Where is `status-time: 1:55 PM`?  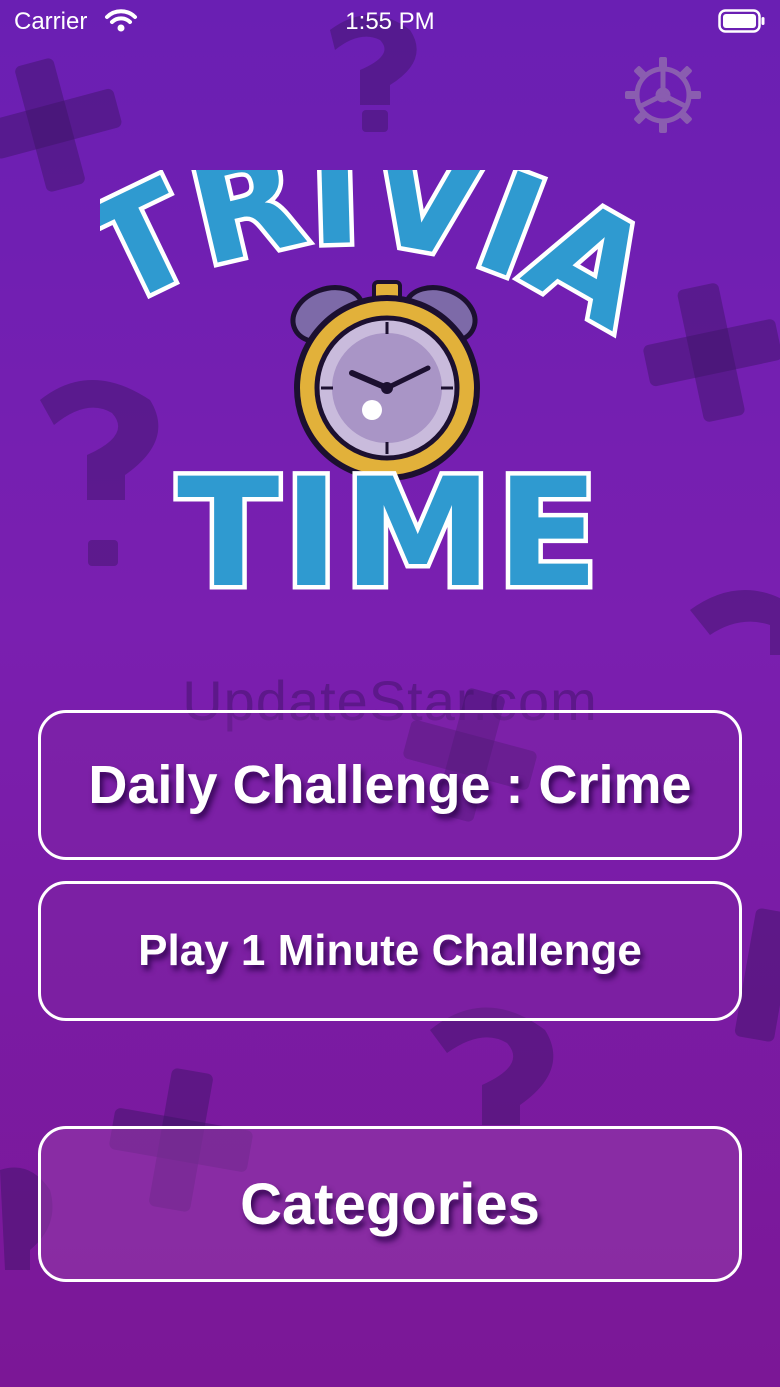 status-time: 1:55 PM is located at coordinates (390, 21).